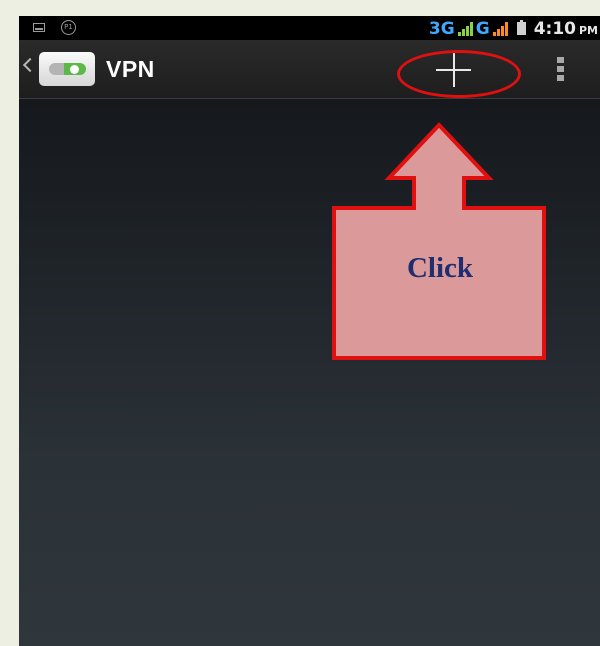 This screenshot has height=646, width=600. What do you see at coordinates (39, 27) in the screenshot?
I see `image-notification-icon` at bounding box center [39, 27].